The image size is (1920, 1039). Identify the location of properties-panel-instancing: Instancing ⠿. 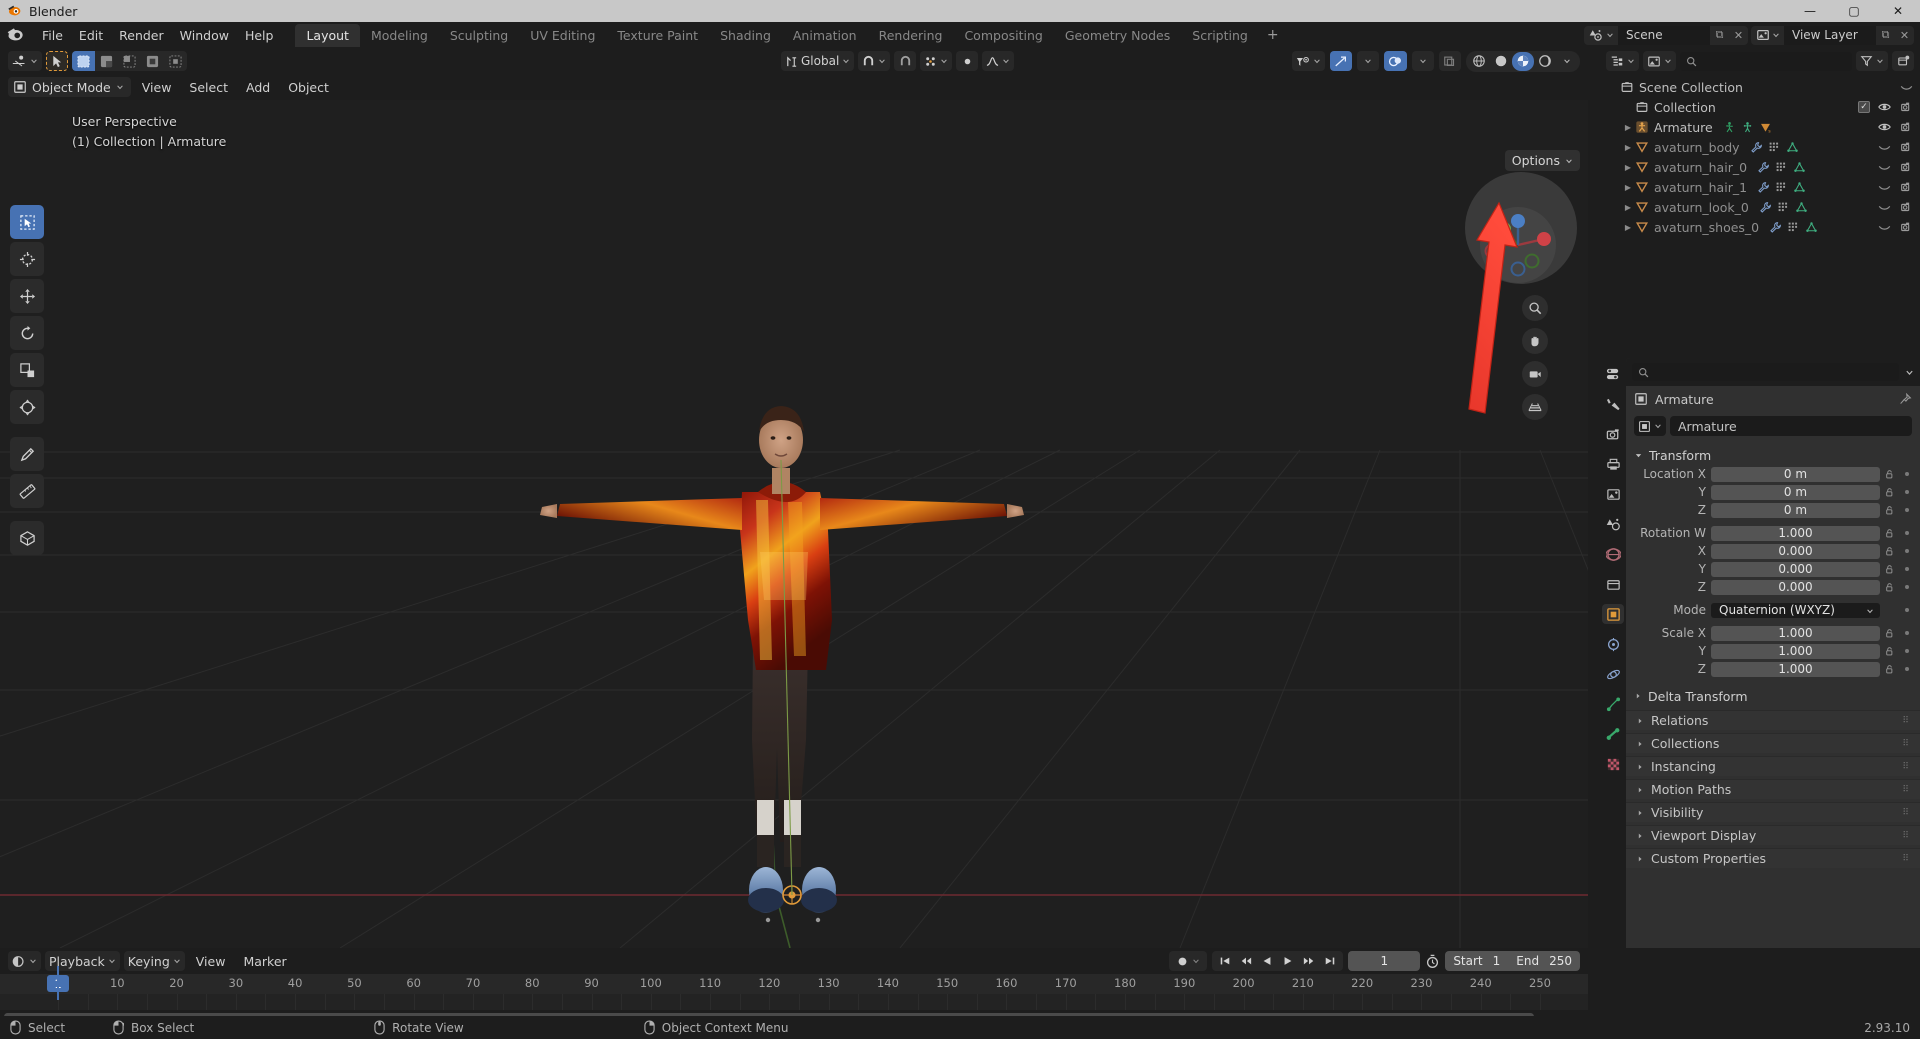
(1773, 766).